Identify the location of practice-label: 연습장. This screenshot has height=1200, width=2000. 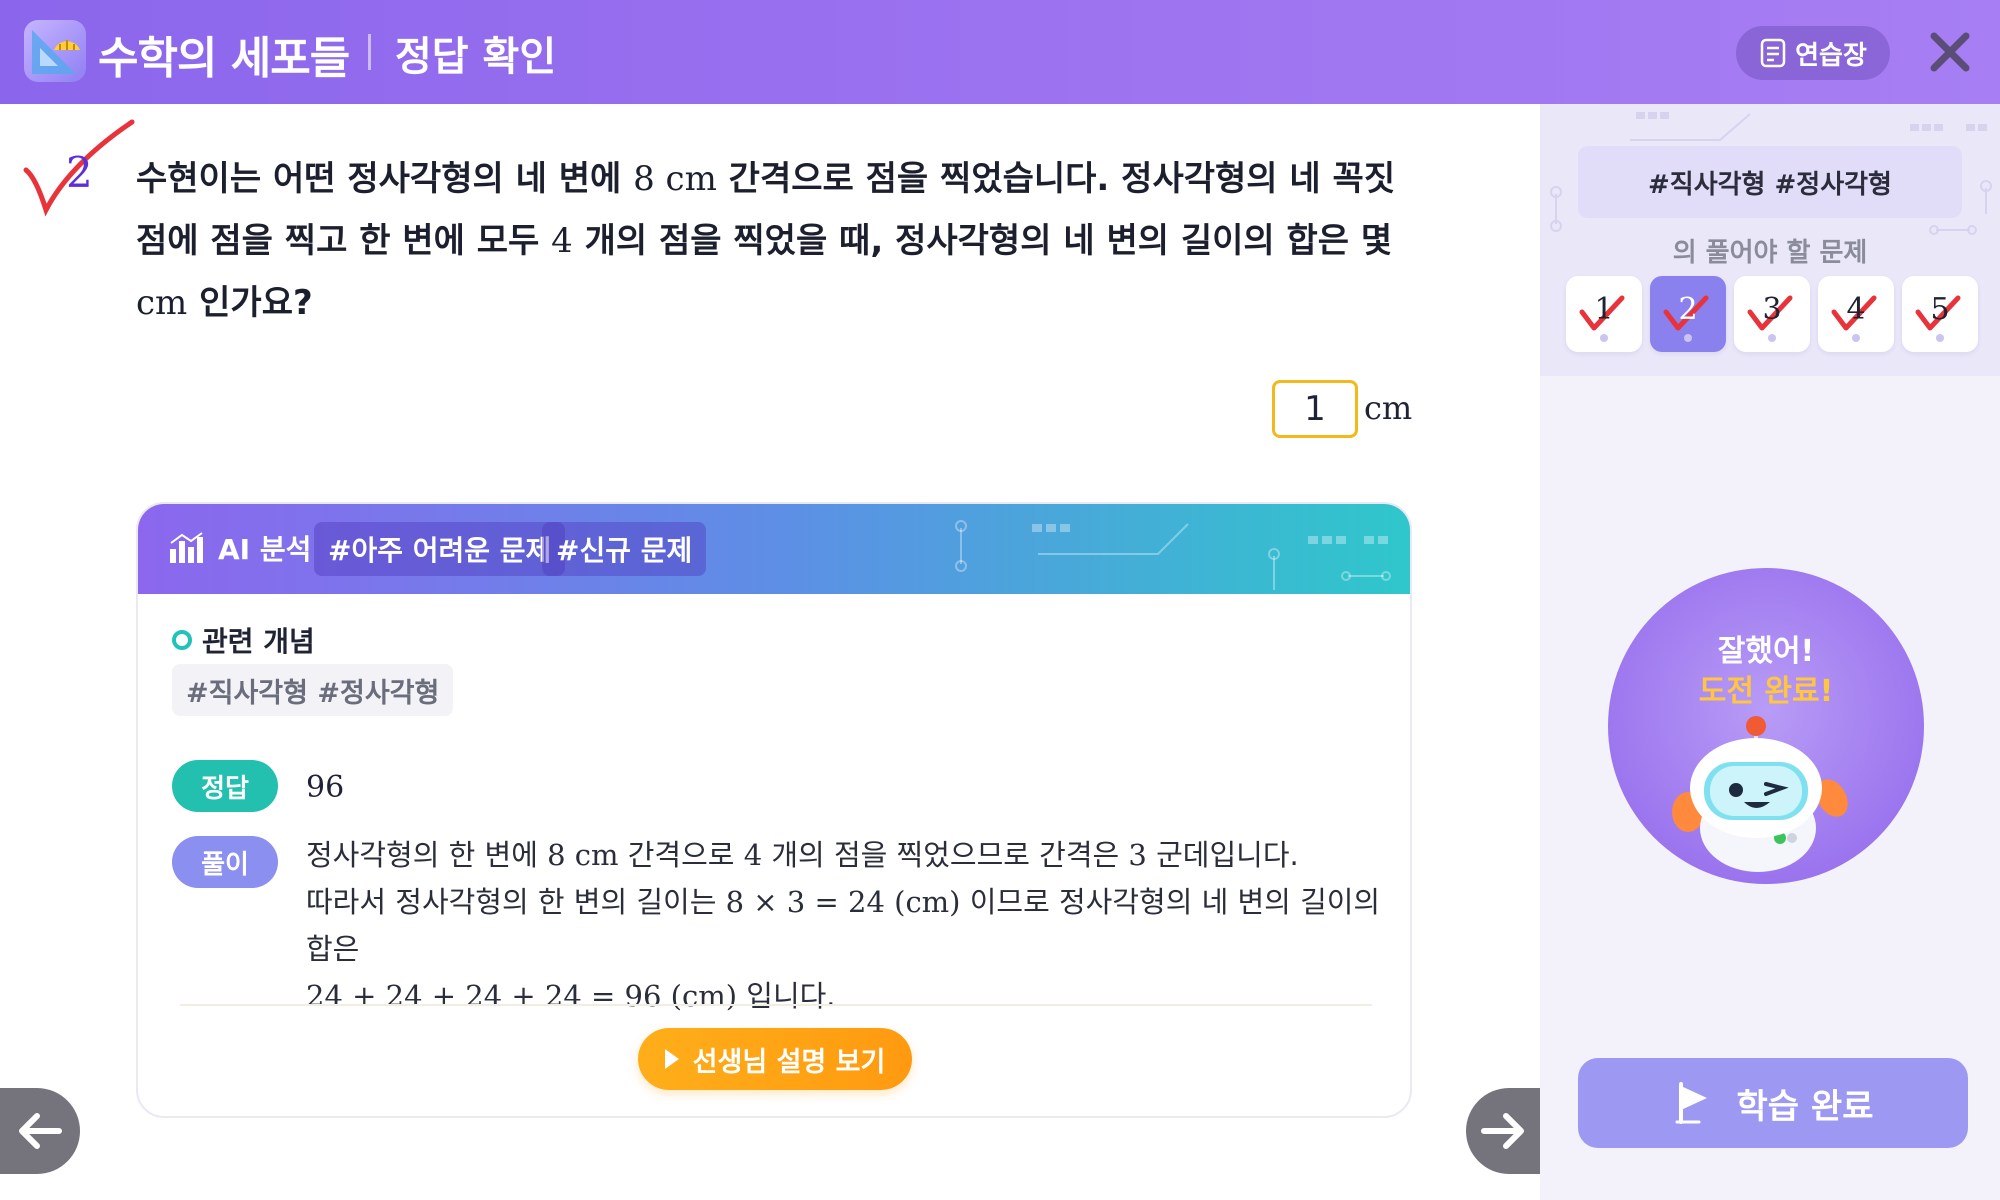
(1831, 55).